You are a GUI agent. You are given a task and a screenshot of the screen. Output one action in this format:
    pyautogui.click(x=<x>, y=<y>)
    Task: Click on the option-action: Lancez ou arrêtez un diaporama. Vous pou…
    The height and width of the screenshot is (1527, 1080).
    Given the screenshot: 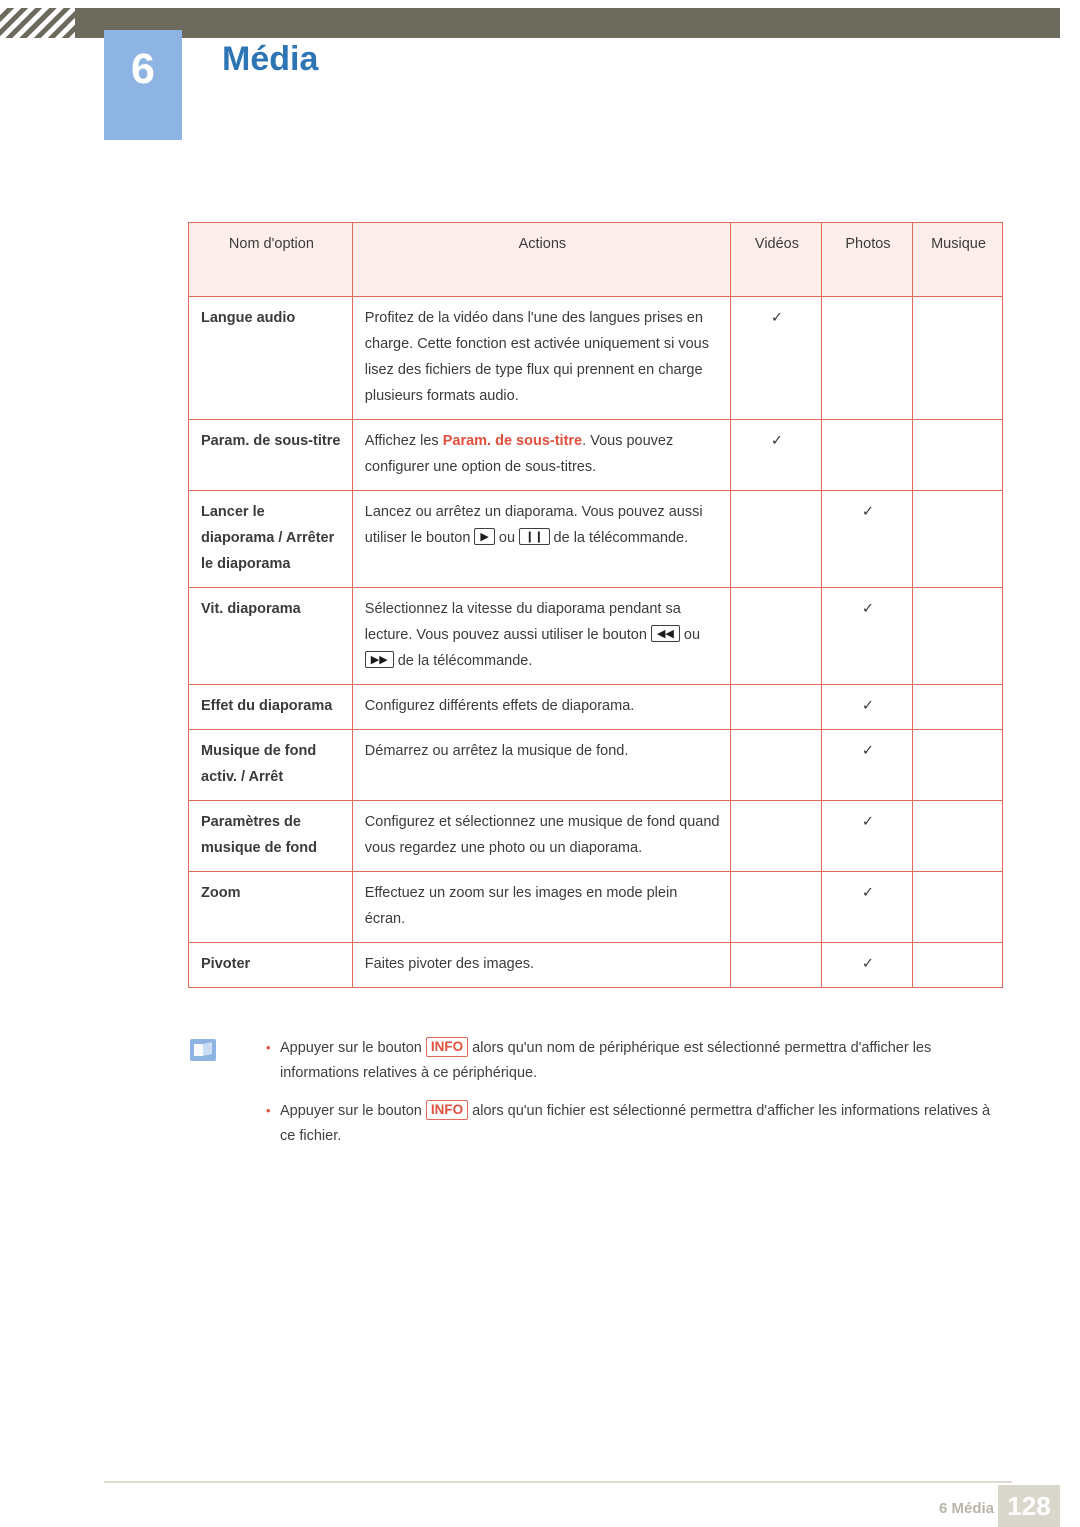 What is the action you would take?
    pyautogui.click(x=541, y=539)
    